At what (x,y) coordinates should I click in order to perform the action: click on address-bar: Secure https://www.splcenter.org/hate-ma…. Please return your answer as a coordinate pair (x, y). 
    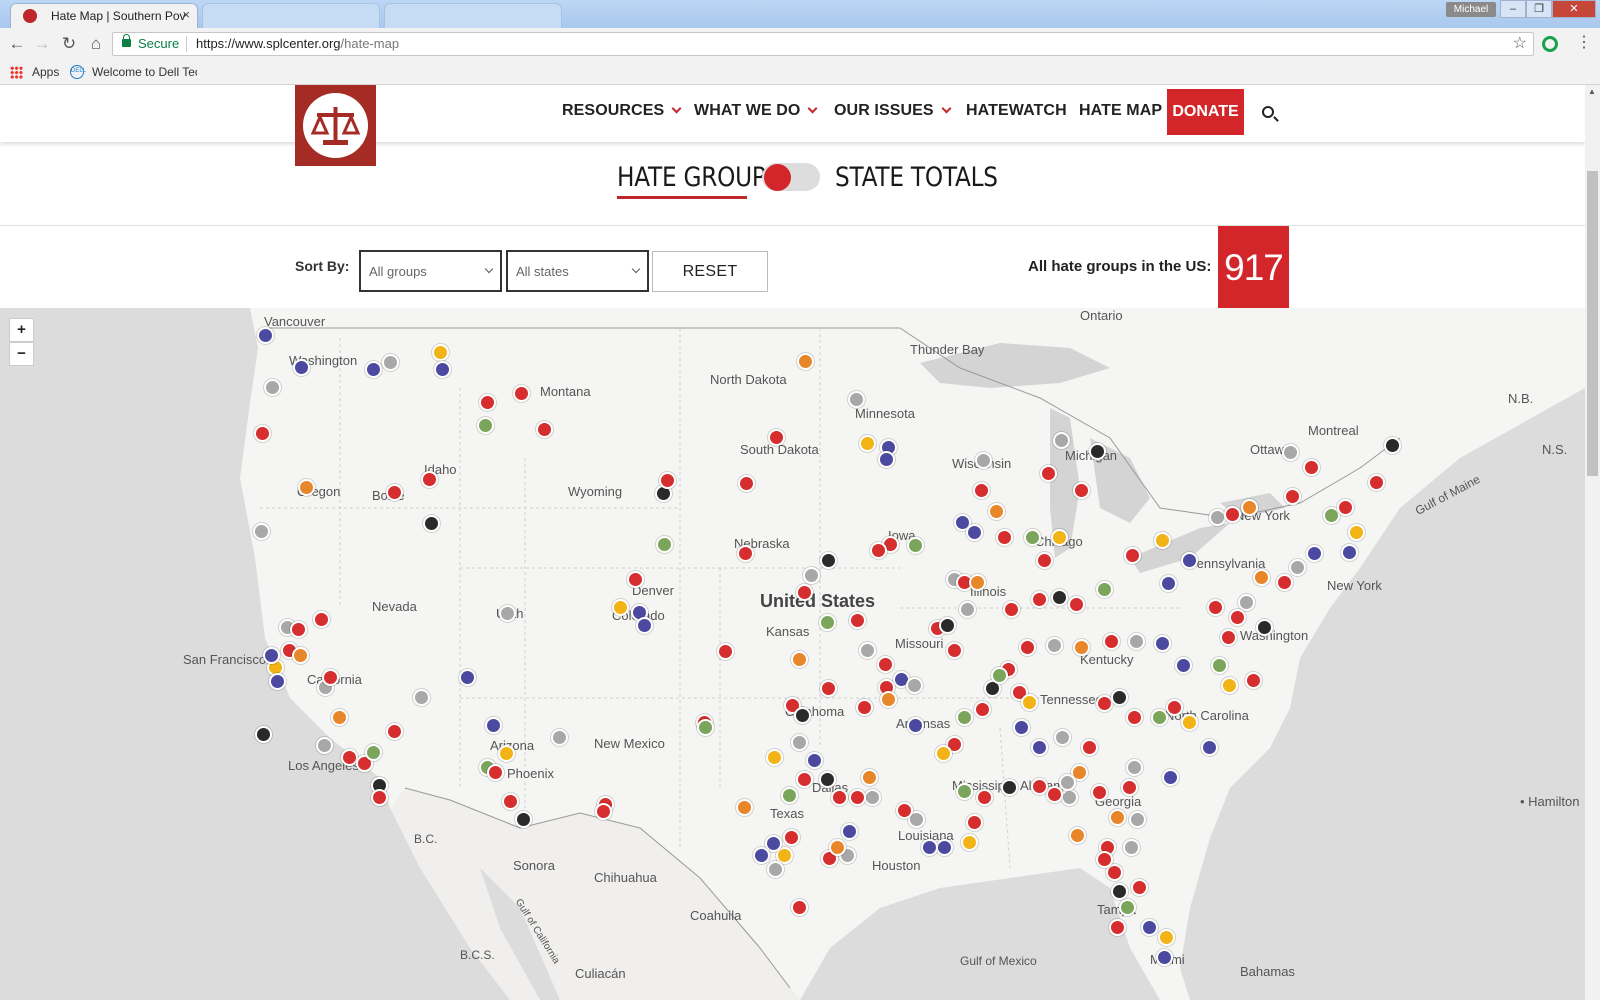
    Looking at the image, I should click on (823, 44).